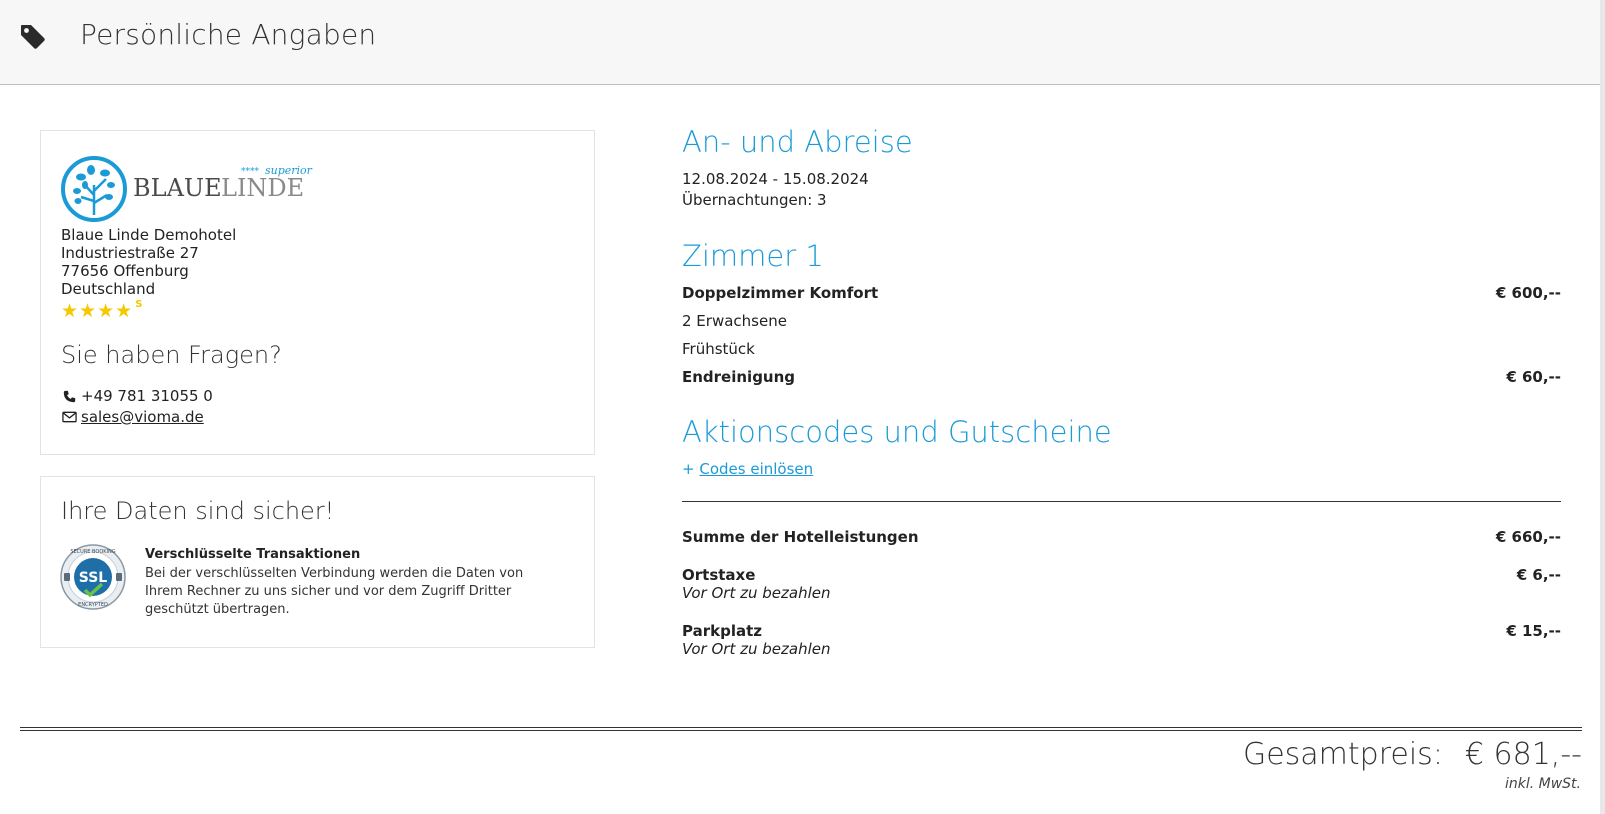 This screenshot has width=1605, height=814. What do you see at coordinates (756, 593) in the screenshot?
I see `tax-note: Vor Ort zu bezahlen` at bounding box center [756, 593].